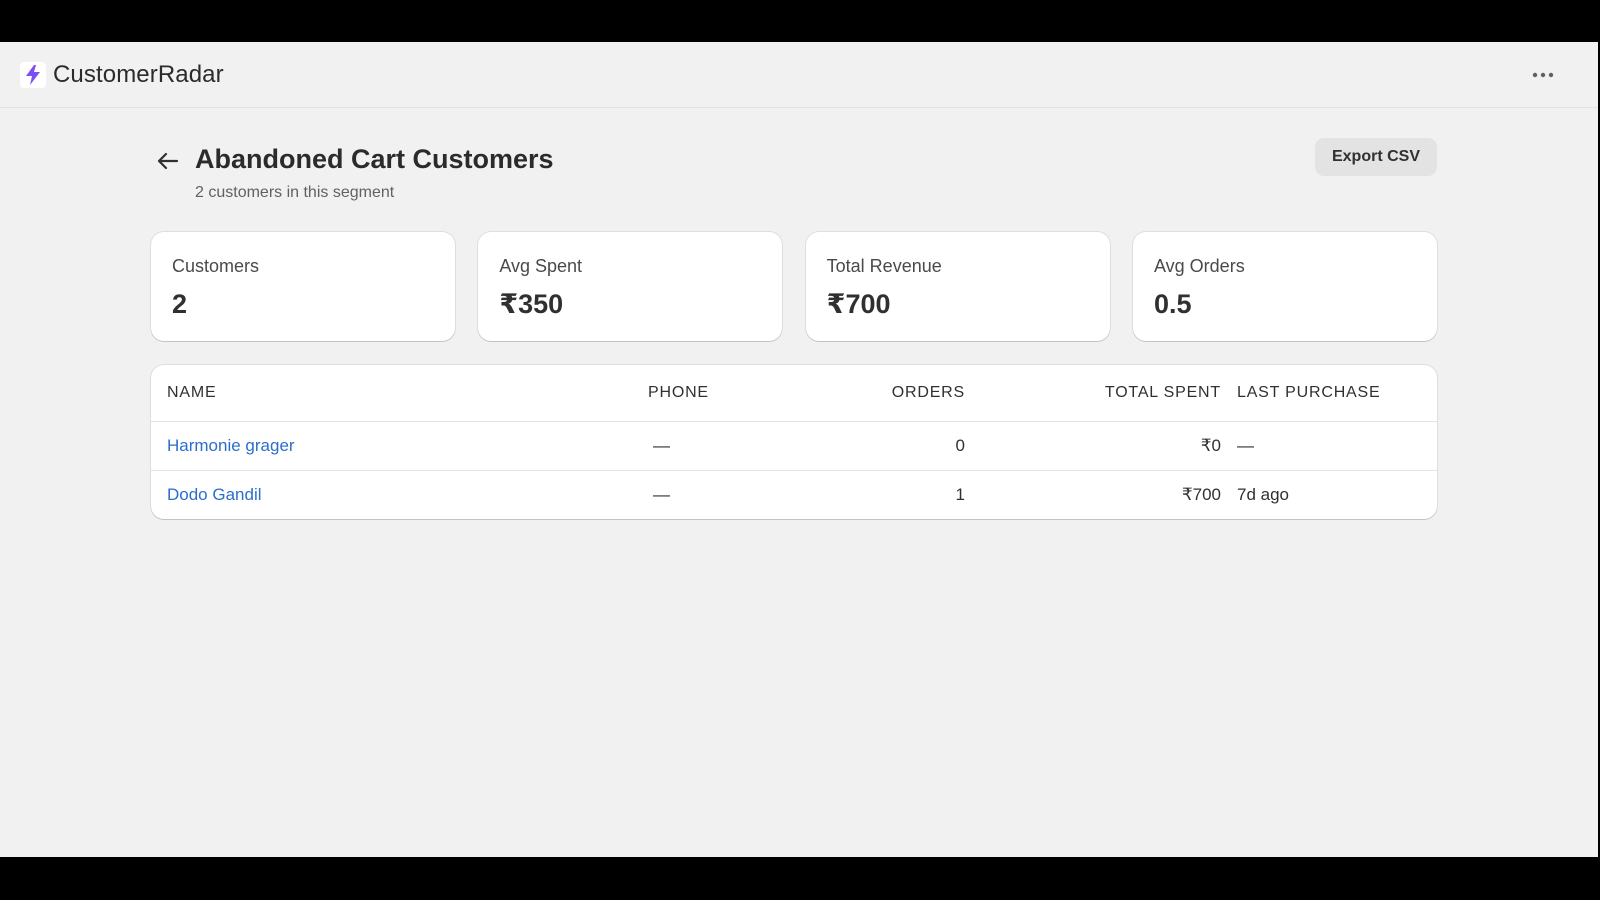  What do you see at coordinates (800, 21) in the screenshot?
I see `letterbox-top` at bounding box center [800, 21].